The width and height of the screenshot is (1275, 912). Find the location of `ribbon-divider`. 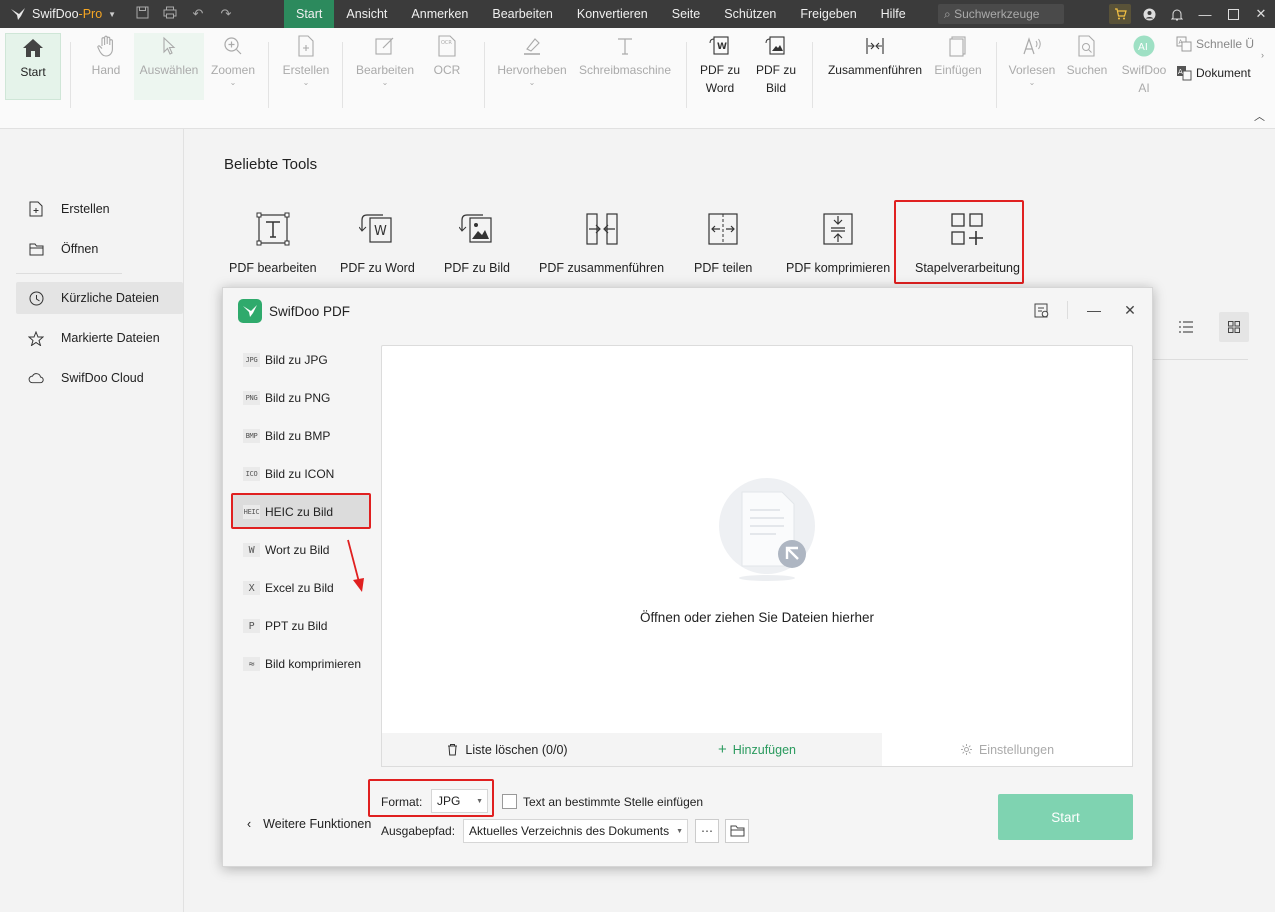

ribbon-divider is located at coordinates (686, 75).